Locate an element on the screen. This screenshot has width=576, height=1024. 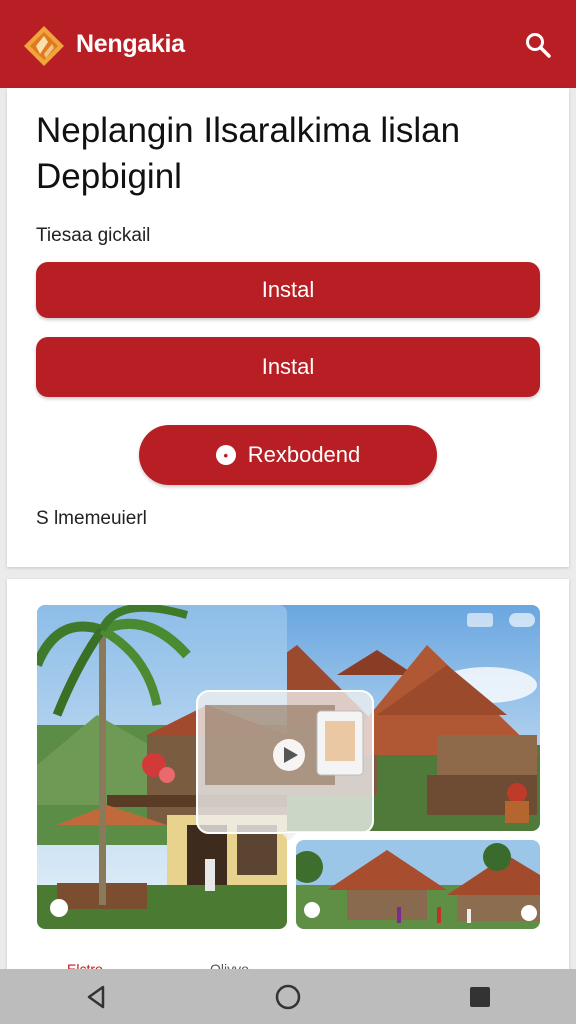
recommend-button-label: Rexbodend is located at coordinates (304, 454).